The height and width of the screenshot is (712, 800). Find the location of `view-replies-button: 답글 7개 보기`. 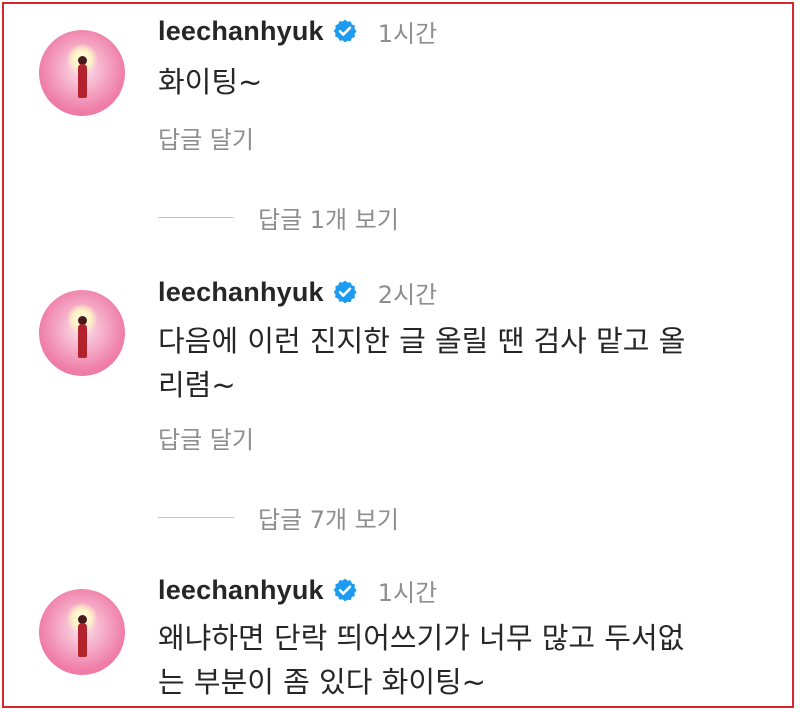

view-replies-button: 답글 7개 보기 is located at coordinates (278, 518).